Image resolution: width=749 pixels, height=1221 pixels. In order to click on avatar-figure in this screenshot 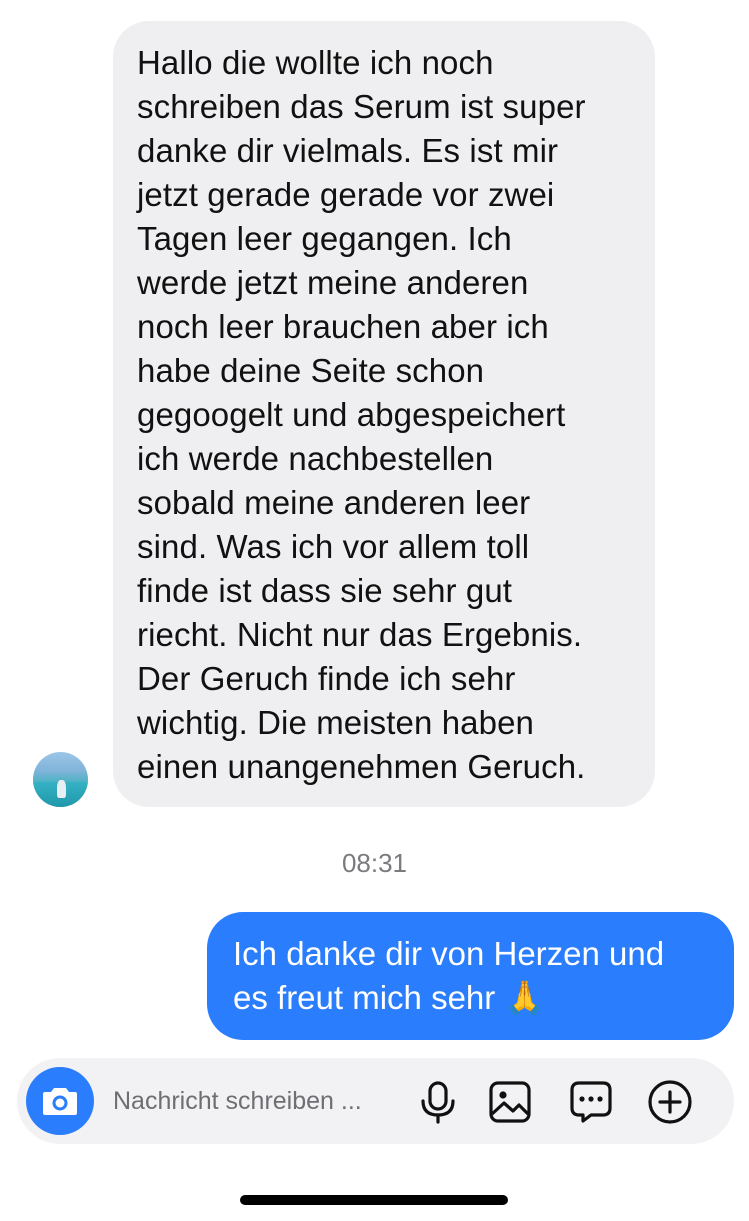, I will do `click(61, 789)`.